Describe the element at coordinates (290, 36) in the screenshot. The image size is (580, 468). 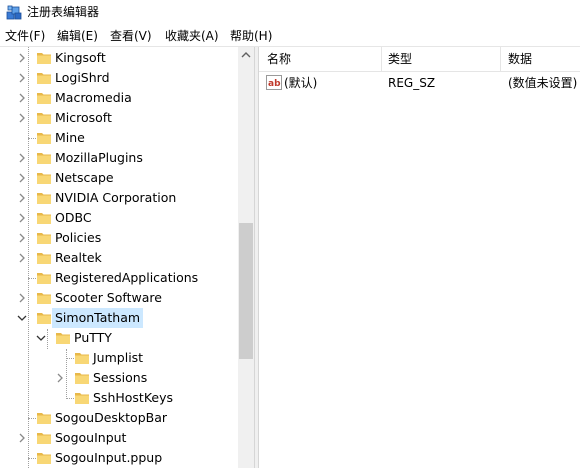
I see `menu-bar: 文件(F) 编辑(E) 查看(V) 收藏夹(A) 帮助(H)` at that location.